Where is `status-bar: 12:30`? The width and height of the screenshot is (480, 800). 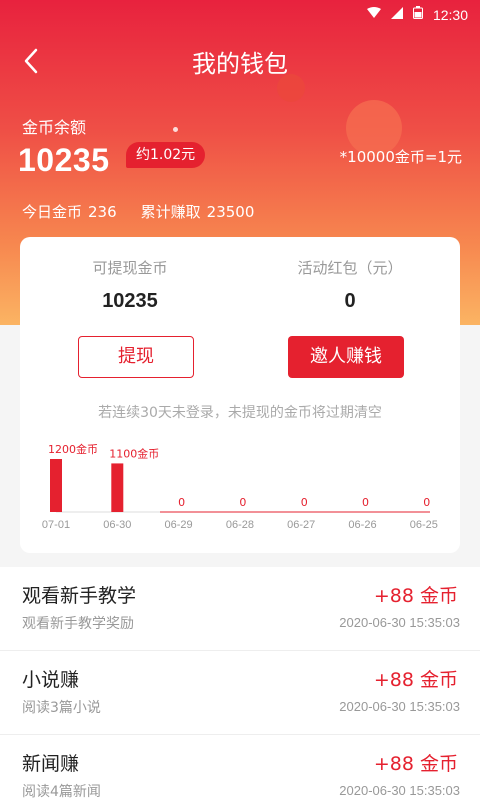 status-bar: 12:30 is located at coordinates (240, 14).